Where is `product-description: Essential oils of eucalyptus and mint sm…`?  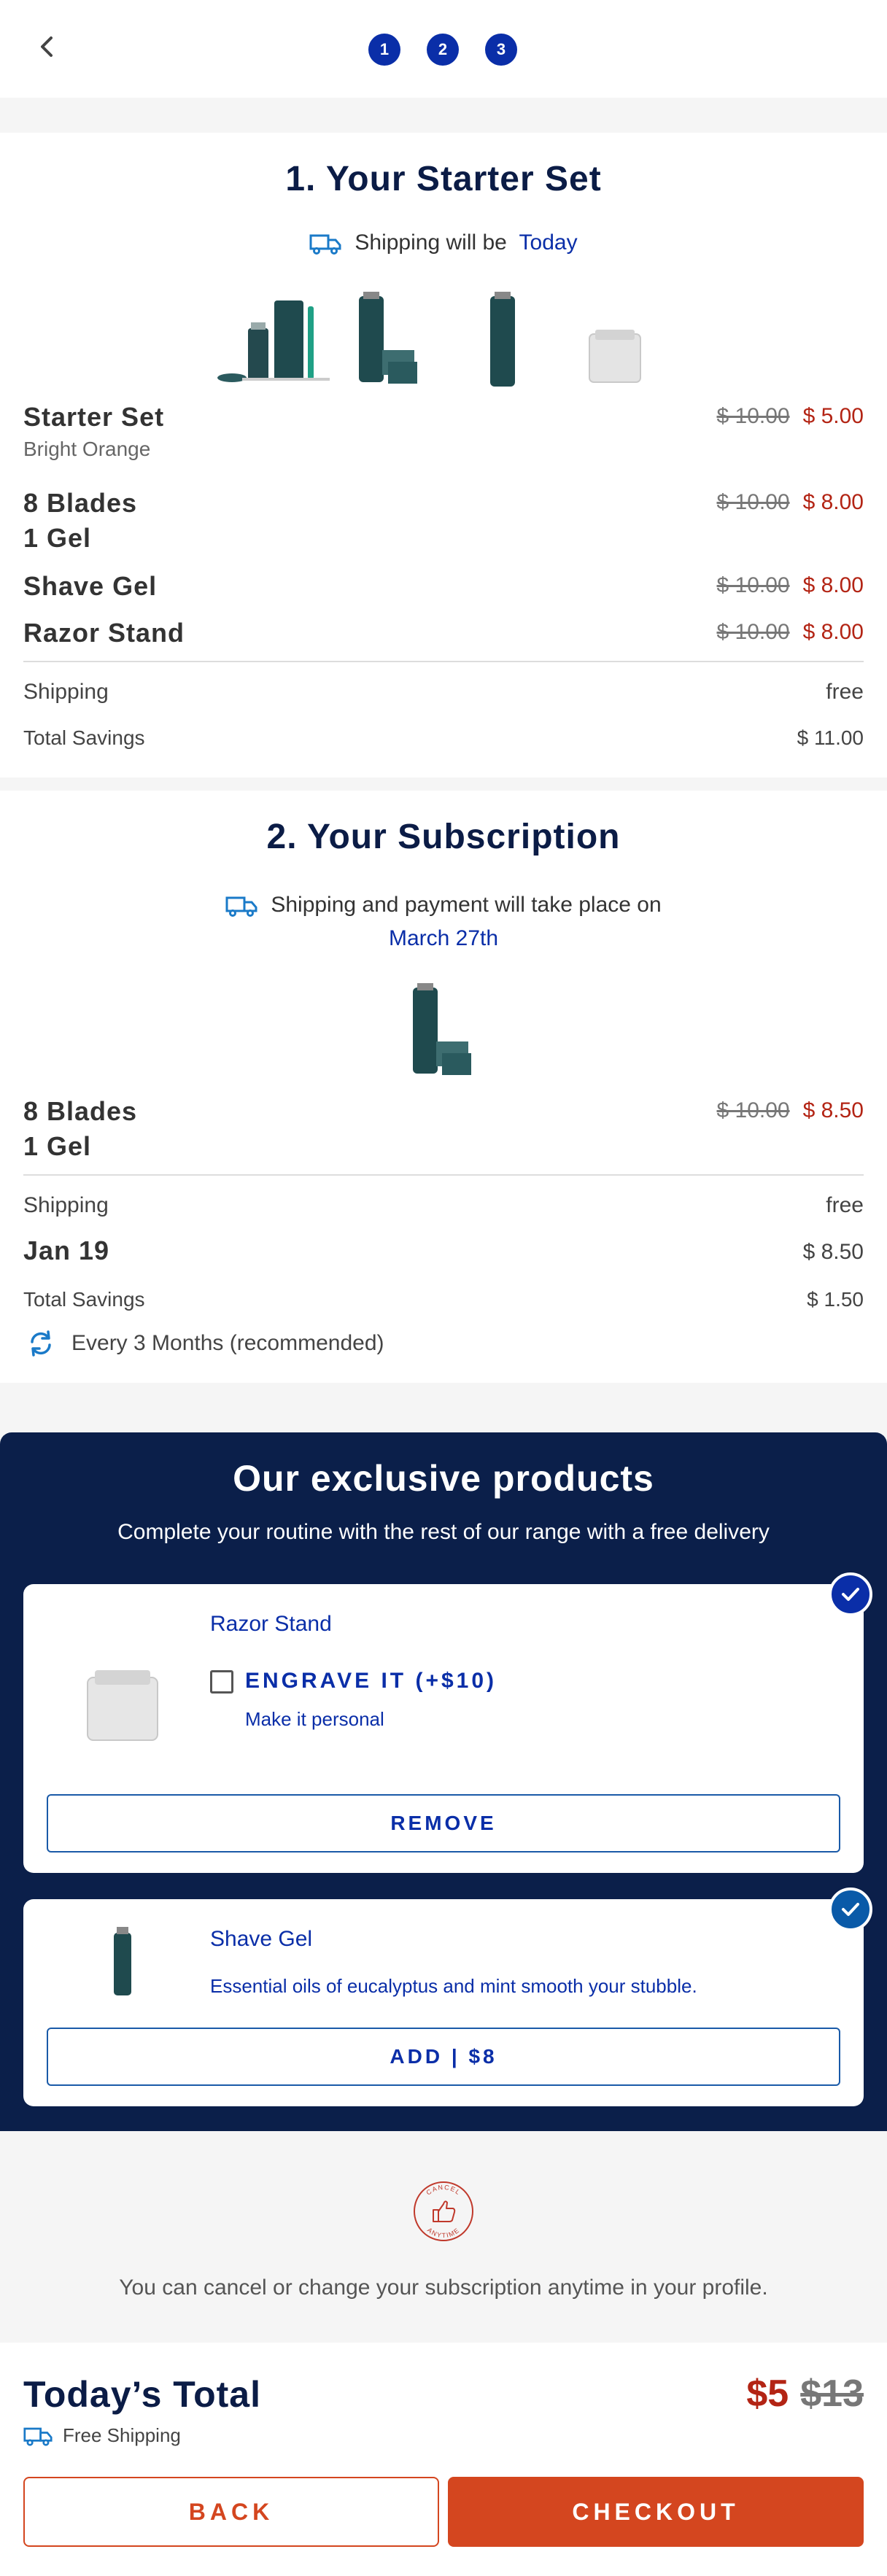 product-description: Essential oils of eucalyptus and mint sm… is located at coordinates (453, 1986).